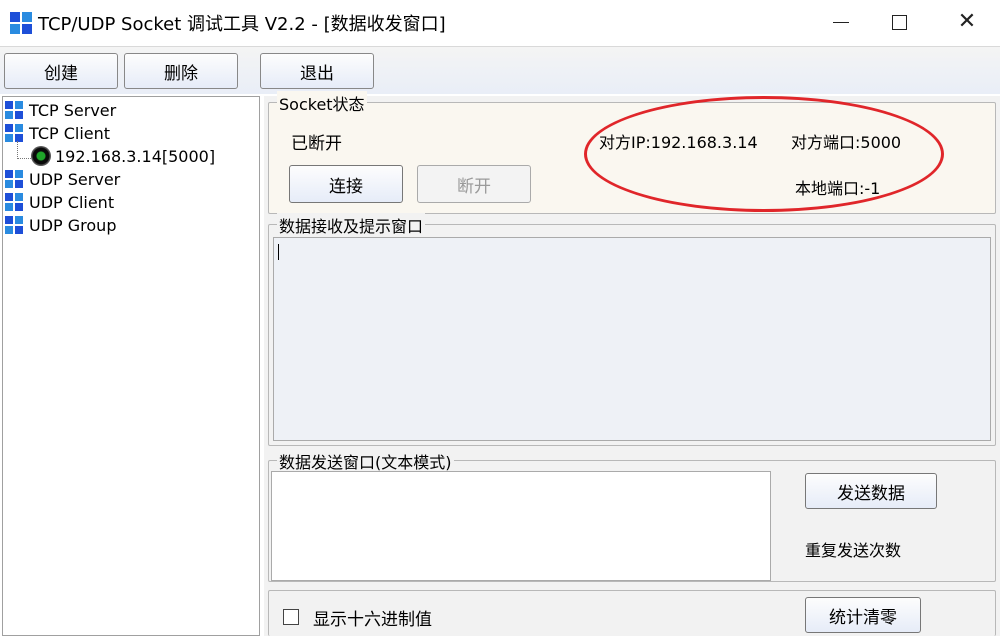 The width and height of the screenshot is (1000, 636). Describe the element at coordinates (278, 252) in the screenshot. I see `text-caret` at that location.